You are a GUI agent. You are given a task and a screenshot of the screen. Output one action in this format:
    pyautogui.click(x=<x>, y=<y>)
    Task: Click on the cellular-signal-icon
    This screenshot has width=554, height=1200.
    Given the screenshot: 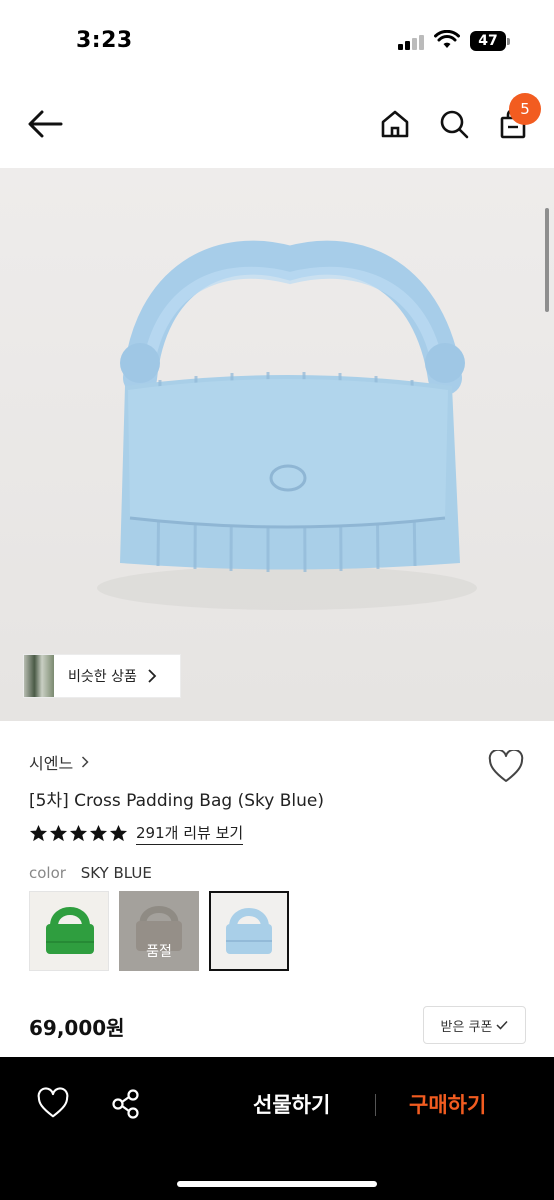 What is the action you would take?
    pyautogui.click(x=411, y=42)
    